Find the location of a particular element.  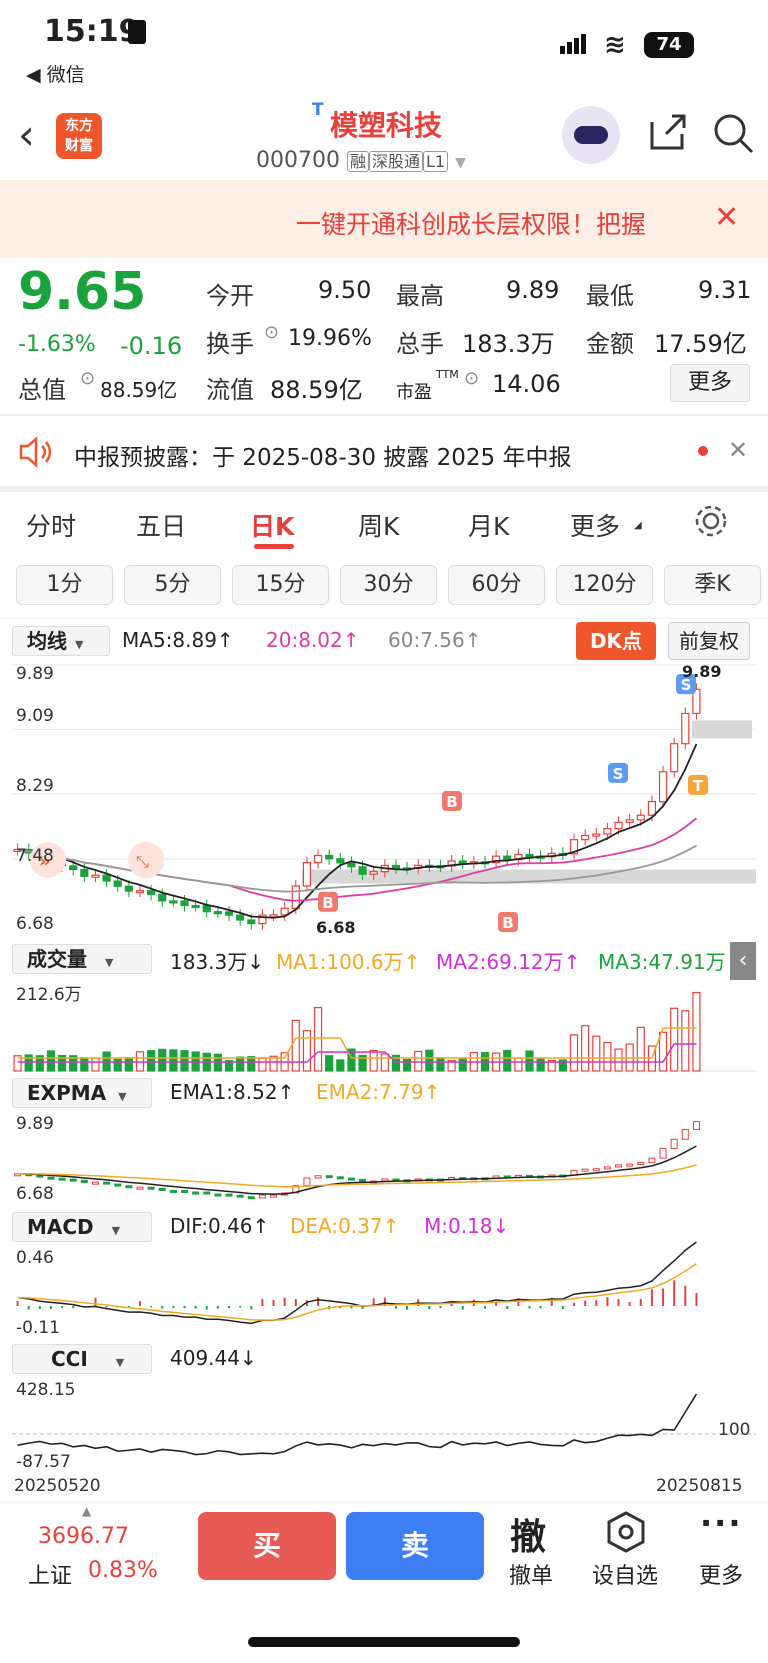

subtab-30min: 30分 is located at coordinates (388, 585).